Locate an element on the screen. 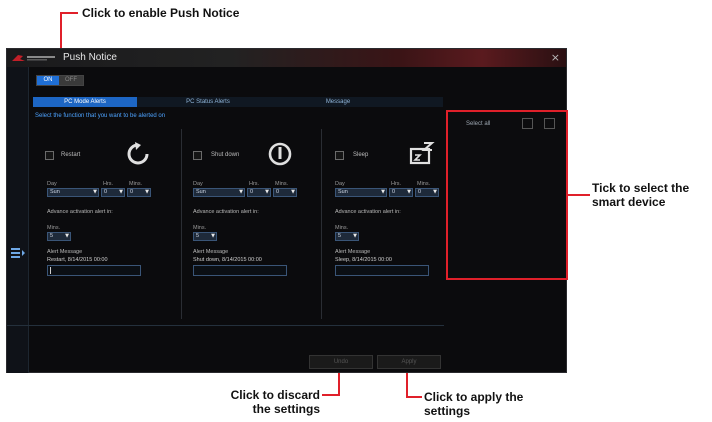 The width and height of the screenshot is (712, 422). smart-device-panel: Select all is located at coordinates (507, 195).